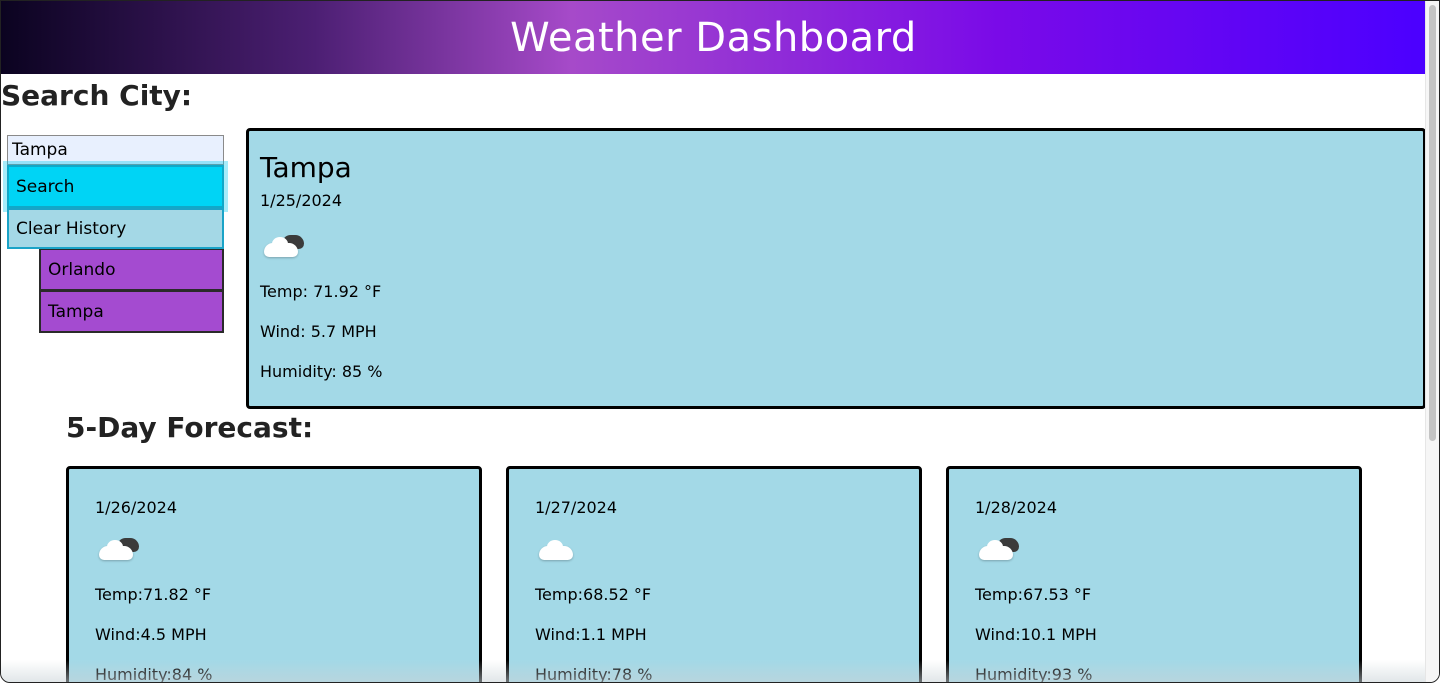 Image resolution: width=1440 pixels, height=683 pixels. What do you see at coordinates (154, 674) in the screenshot?
I see `forecast-humidity: Humidity:84 %` at bounding box center [154, 674].